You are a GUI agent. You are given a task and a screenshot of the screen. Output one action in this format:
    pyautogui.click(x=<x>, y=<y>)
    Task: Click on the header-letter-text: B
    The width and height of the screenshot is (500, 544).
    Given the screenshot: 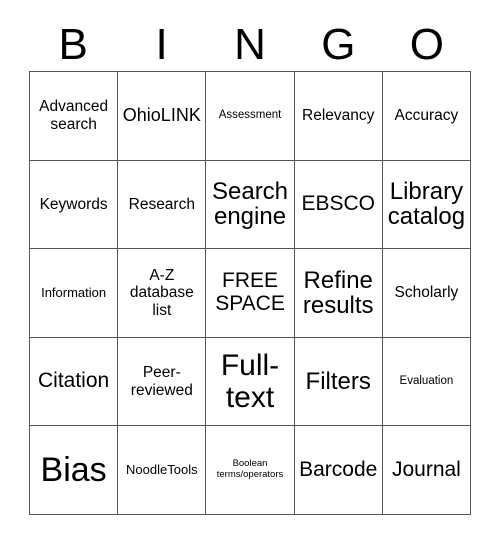 What is the action you would take?
    pyautogui.click(x=73, y=44)
    